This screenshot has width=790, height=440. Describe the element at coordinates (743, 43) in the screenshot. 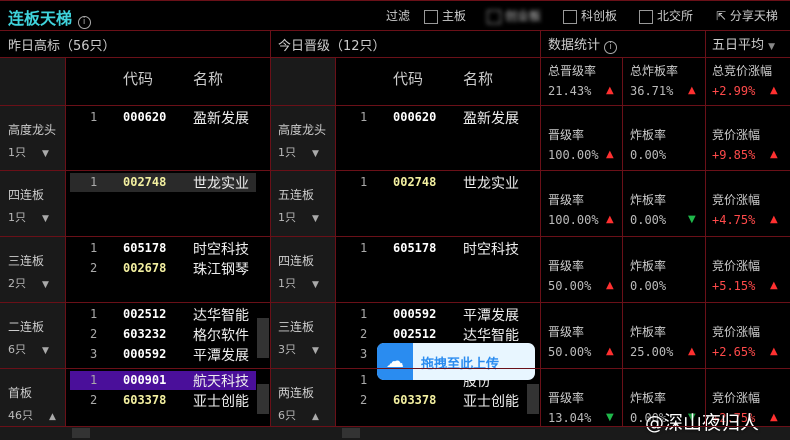

I see `period-dropdown: 五日平均 ▼` at that location.